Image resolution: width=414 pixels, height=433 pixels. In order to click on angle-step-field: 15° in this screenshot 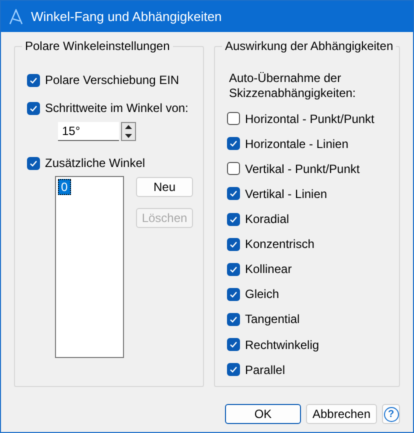, I will do `click(88, 131)`.